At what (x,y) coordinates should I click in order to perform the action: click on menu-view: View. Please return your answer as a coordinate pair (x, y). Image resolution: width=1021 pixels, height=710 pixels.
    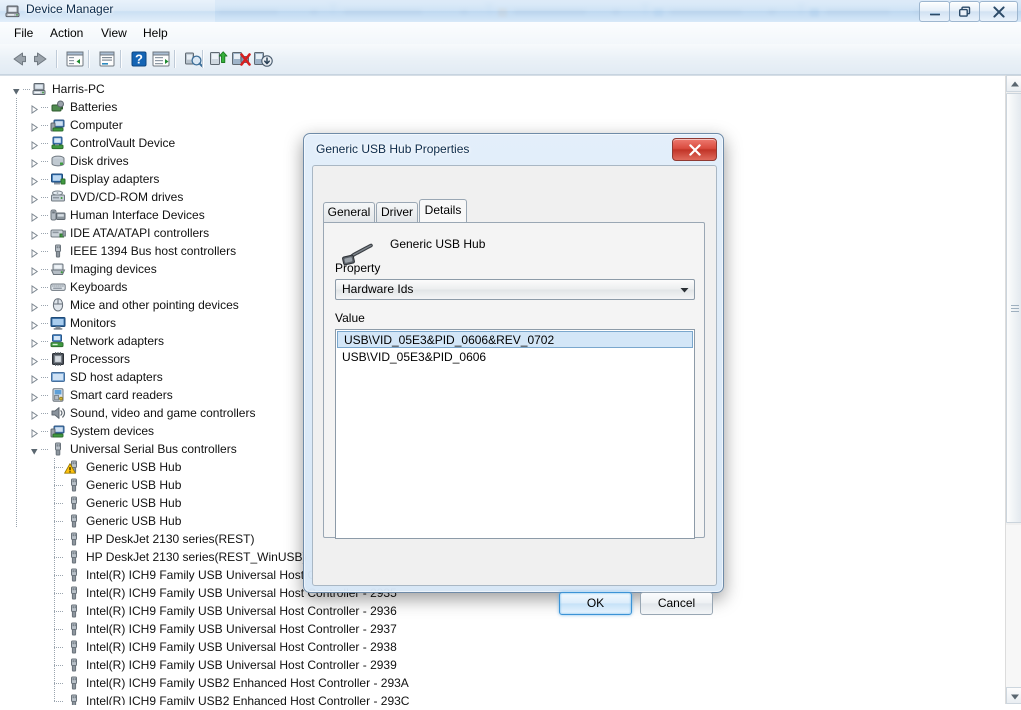
    Looking at the image, I should click on (114, 33).